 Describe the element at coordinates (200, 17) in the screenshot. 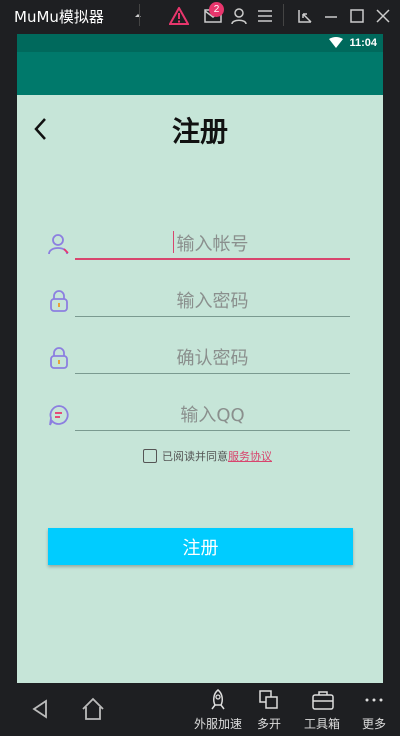

I see `emulator-titlebar: MuMu模拟器 2` at that location.